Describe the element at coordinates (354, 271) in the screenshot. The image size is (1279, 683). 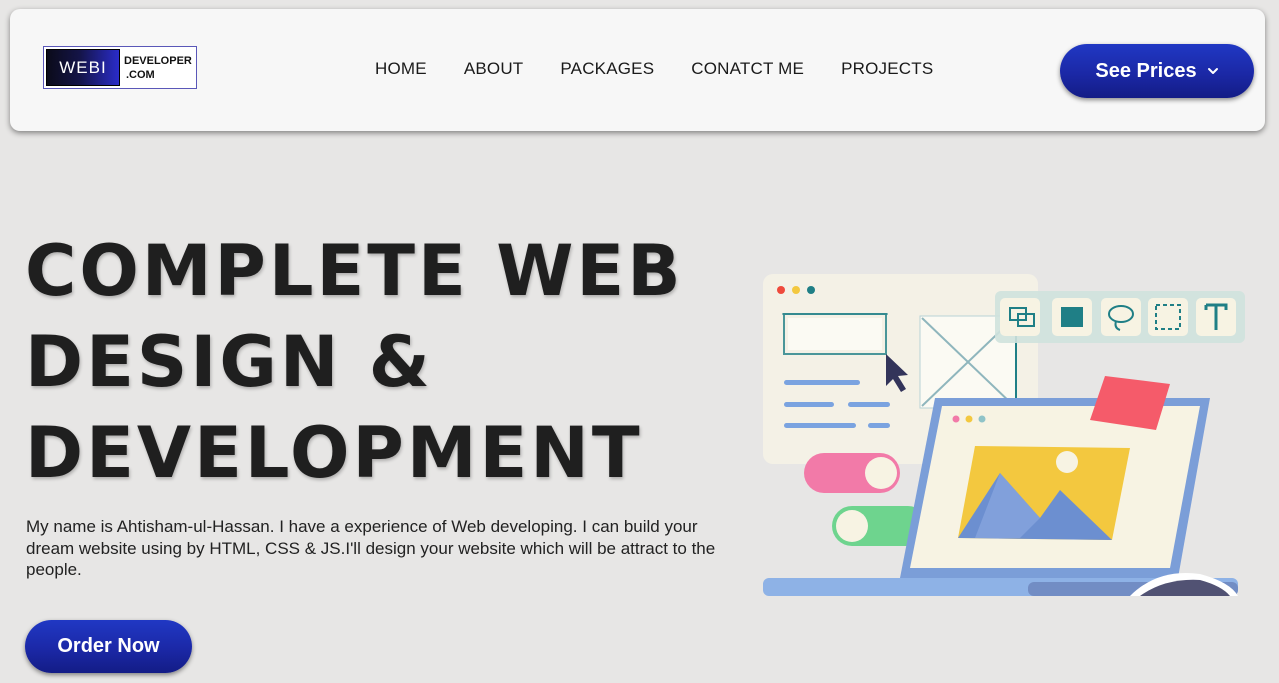
I see `hero-title-line: COMPLETE WEB` at that location.